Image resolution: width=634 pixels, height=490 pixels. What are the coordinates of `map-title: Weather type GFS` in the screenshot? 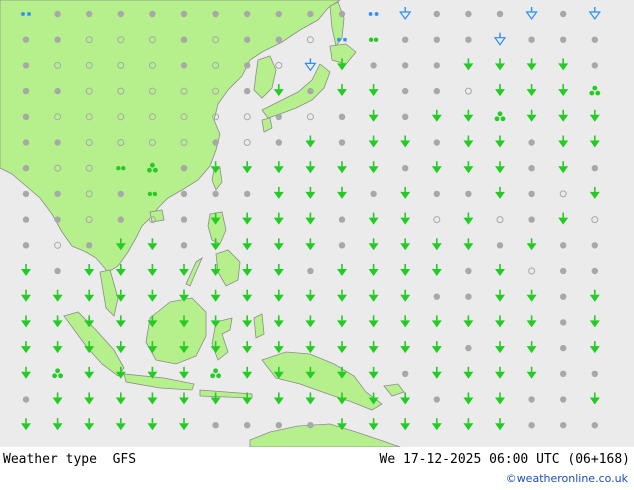 It's located at (69, 459).